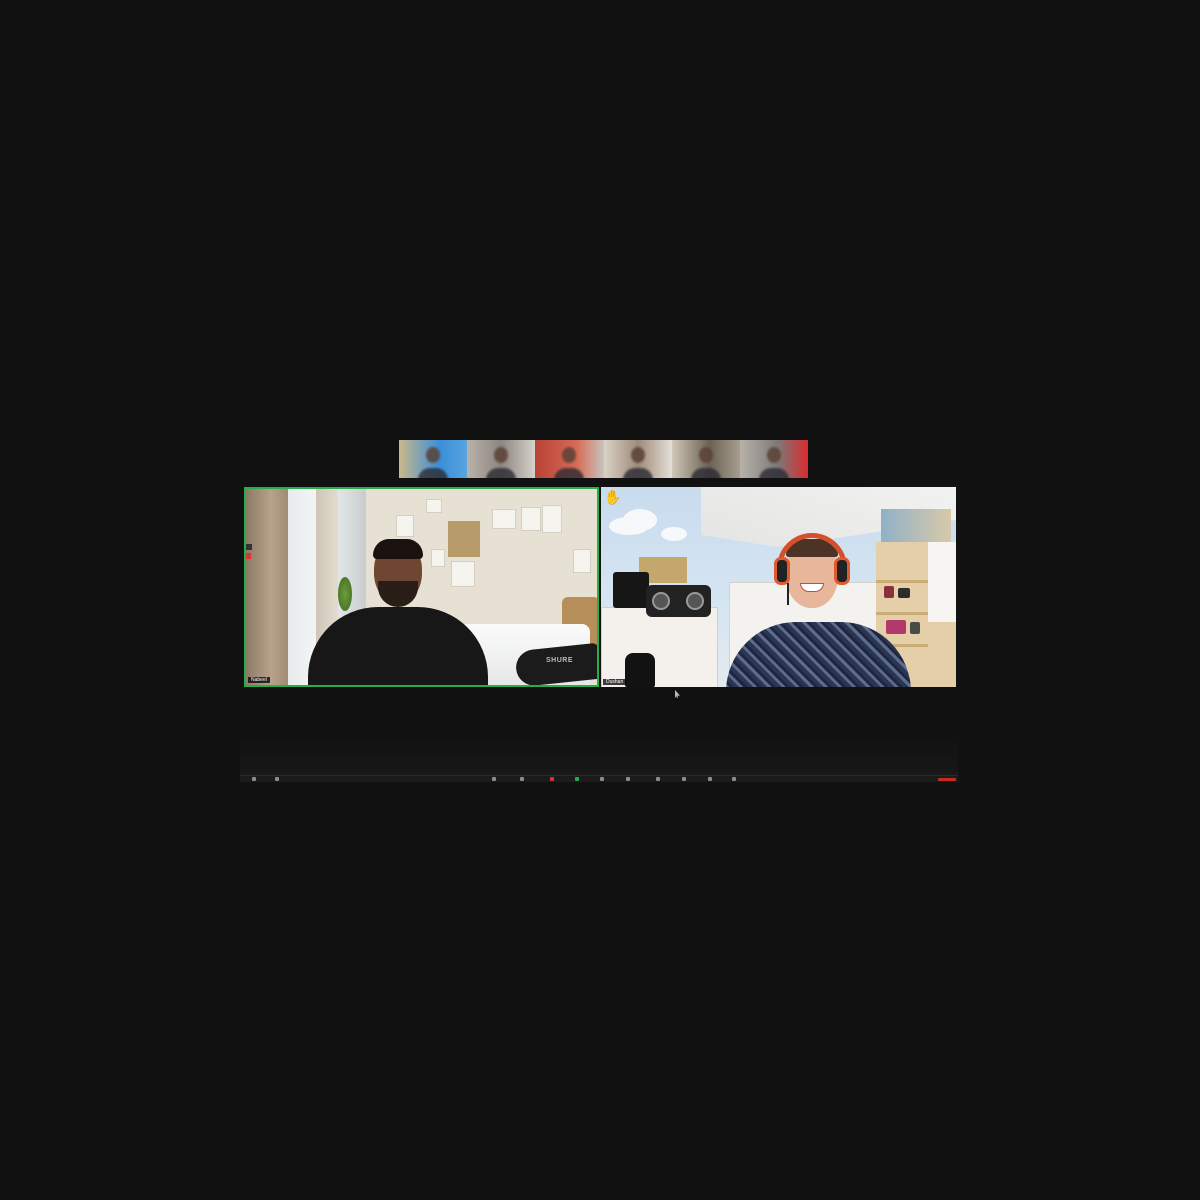  I want to click on control-bar-divider, so click(599, 775).